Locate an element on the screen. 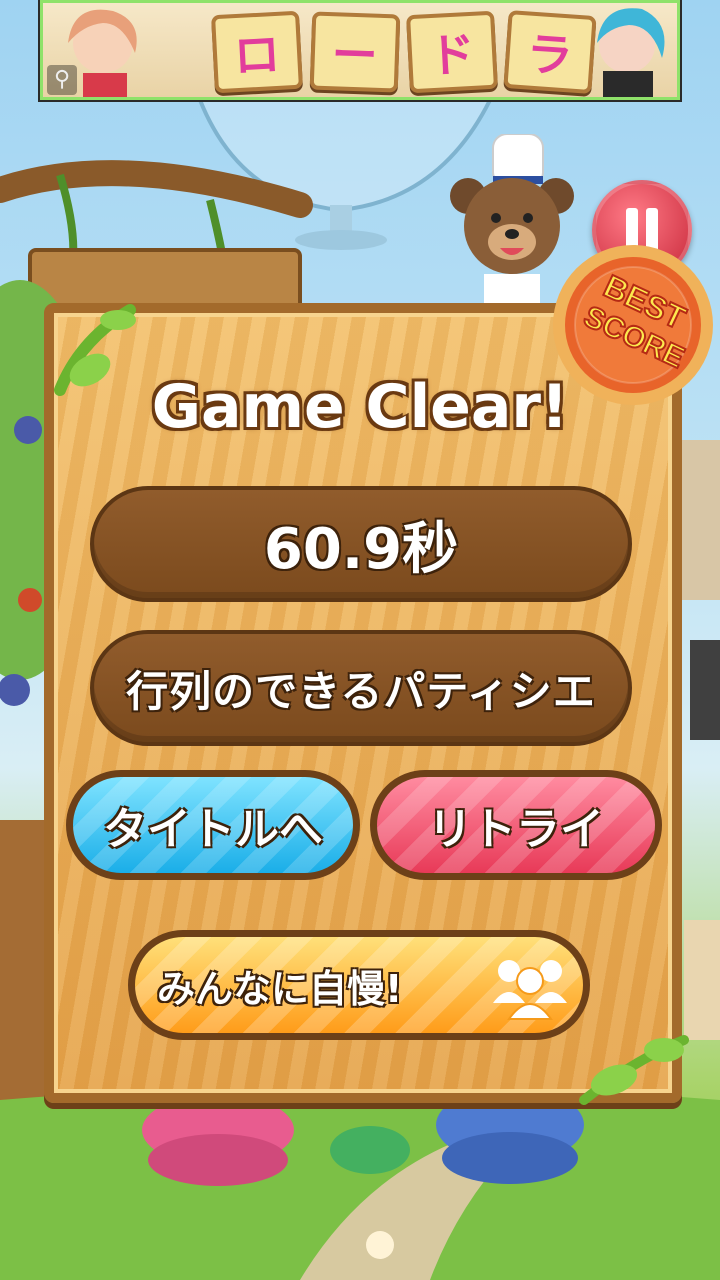 The image size is (720, 1280). banner-title-char: ー is located at coordinates (354, 52).